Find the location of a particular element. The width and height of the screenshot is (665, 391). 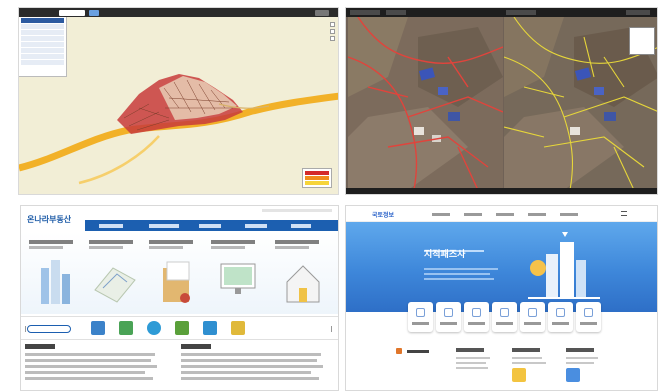

service-shortcuts is located at coordinates (506, 317).